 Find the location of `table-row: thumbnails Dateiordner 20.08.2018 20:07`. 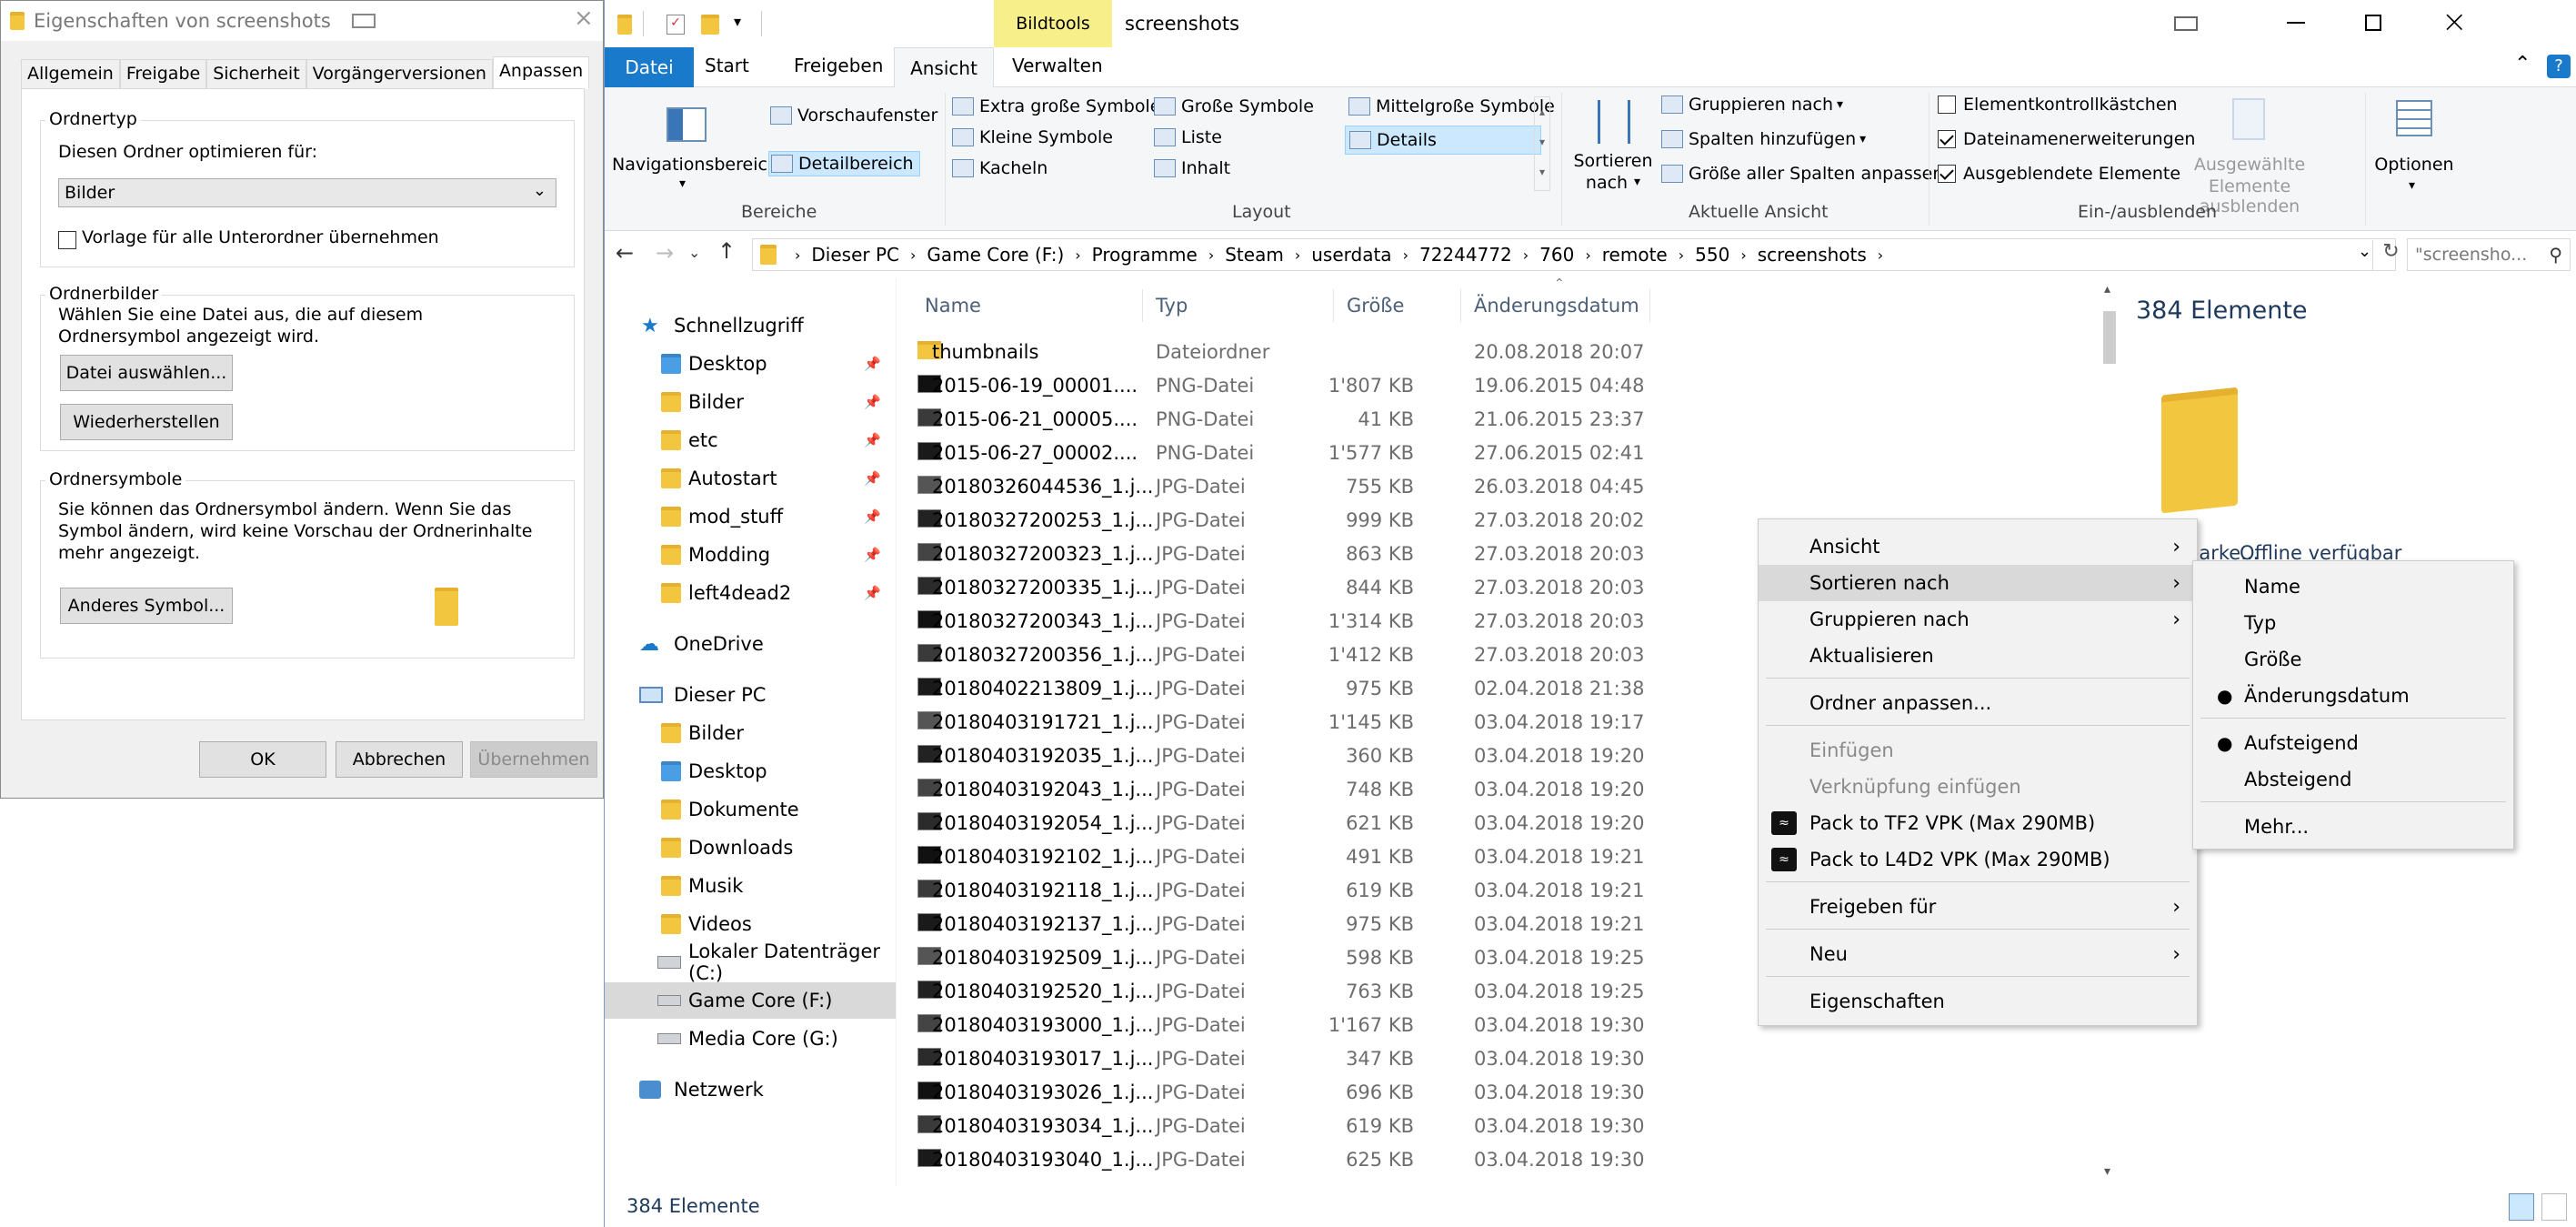

table-row: thumbnails Dateiordner 20.08.2018 20:07 is located at coordinates (1498, 351).